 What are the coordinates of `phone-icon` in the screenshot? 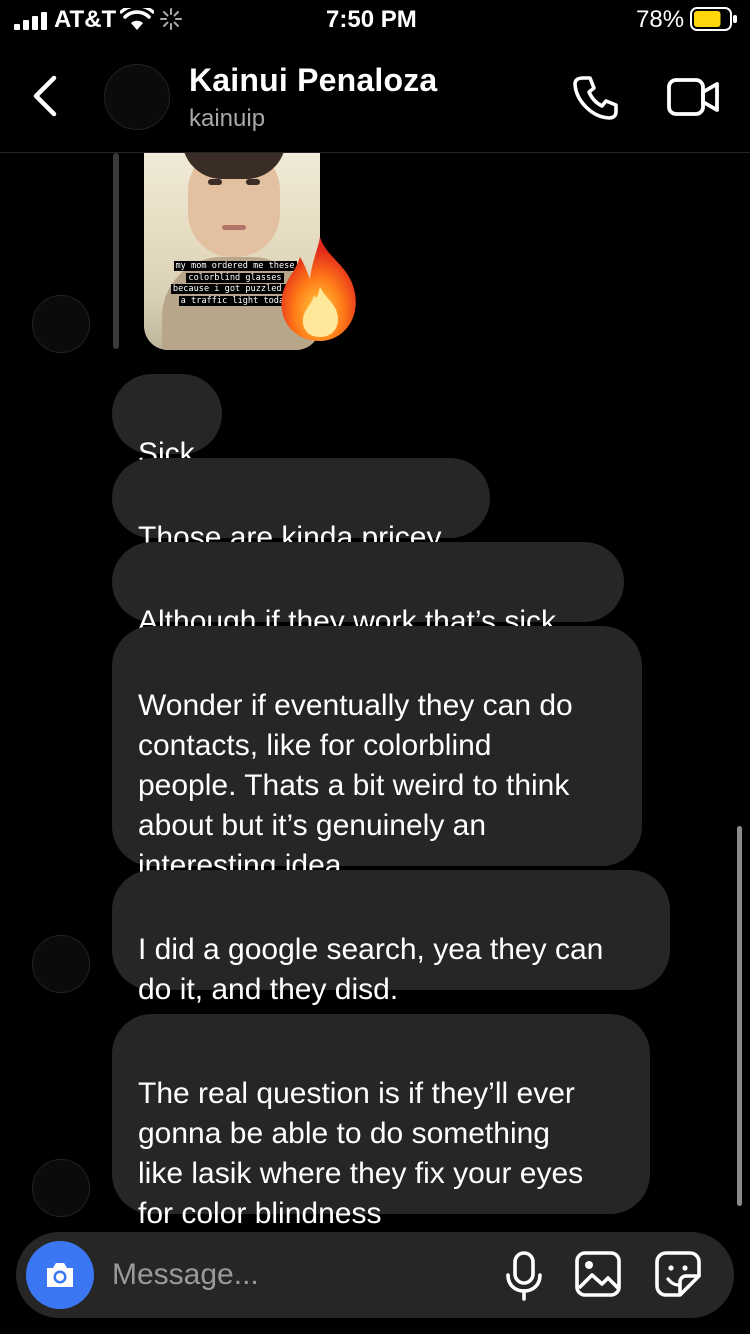 It's located at (595, 97).